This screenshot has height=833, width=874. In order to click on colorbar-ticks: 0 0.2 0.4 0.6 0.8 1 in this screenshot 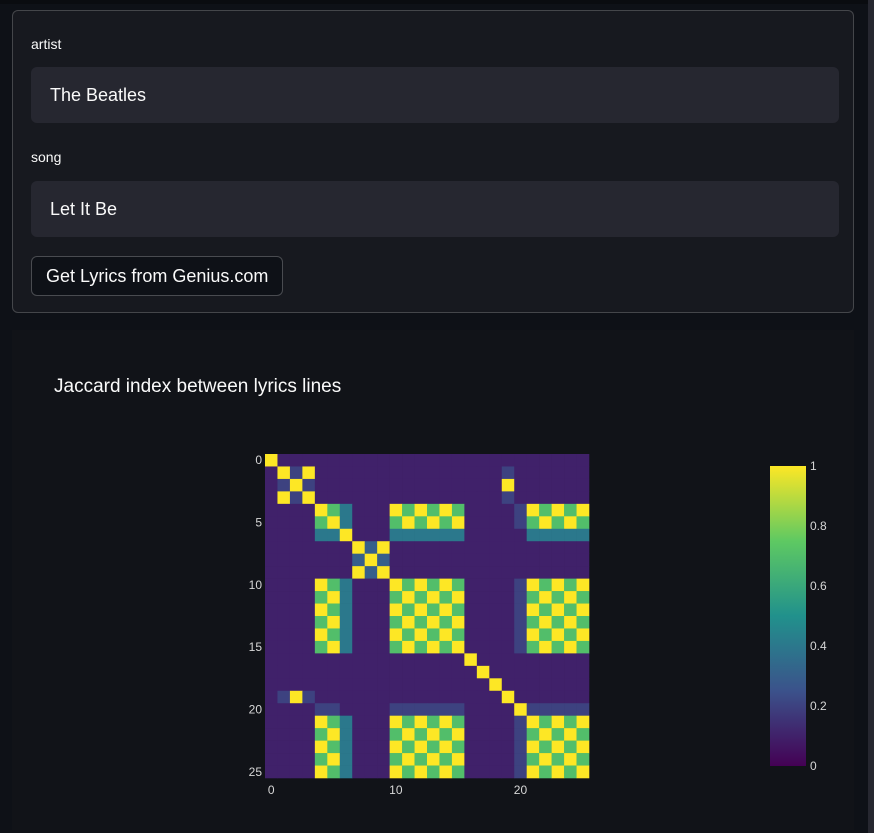, I will do `click(818, 616)`.